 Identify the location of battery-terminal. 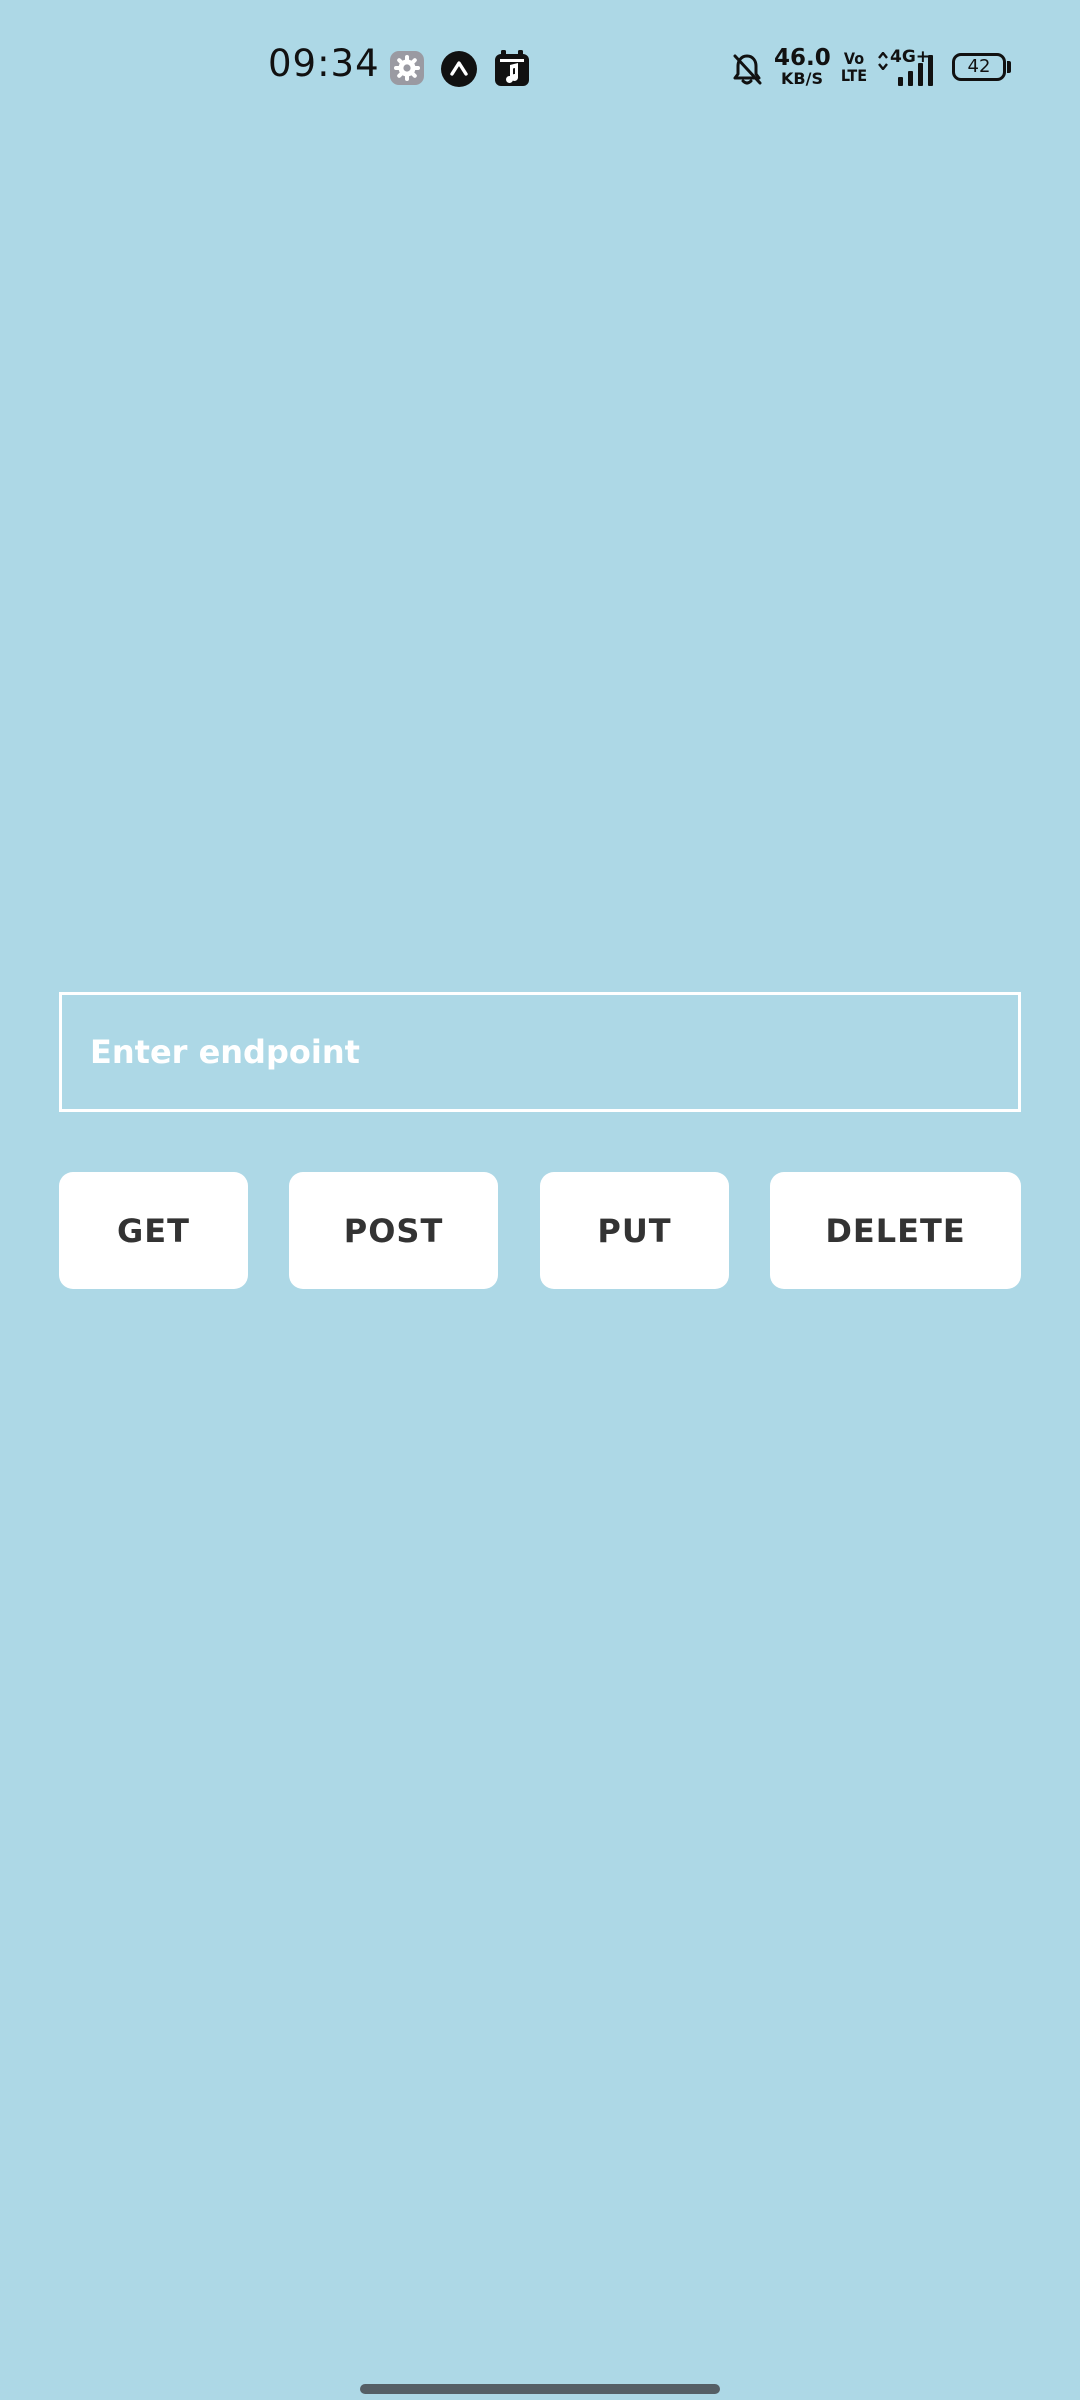
(1009, 67).